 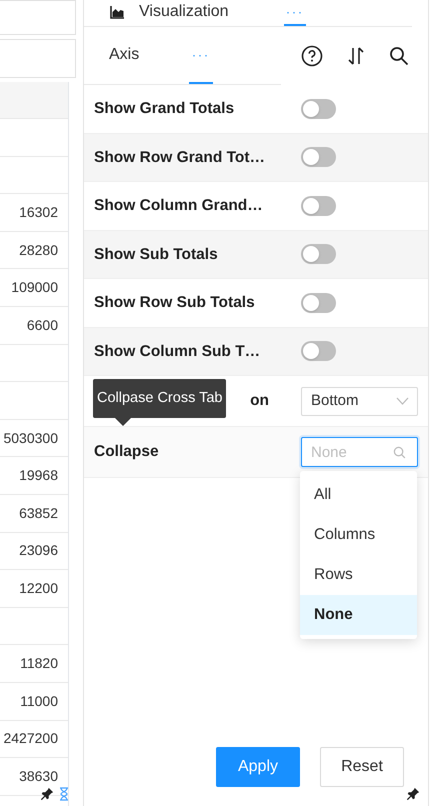 What do you see at coordinates (184, 13) in the screenshot?
I see `tab: Visualization` at bounding box center [184, 13].